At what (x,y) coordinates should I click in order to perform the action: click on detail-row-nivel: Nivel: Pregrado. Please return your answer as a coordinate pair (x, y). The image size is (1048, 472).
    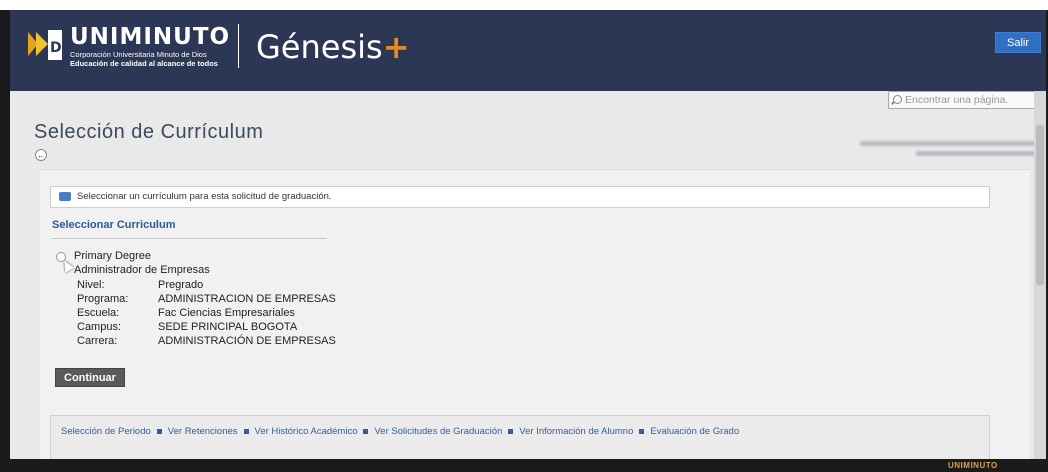
    Looking at the image, I should click on (140, 285).